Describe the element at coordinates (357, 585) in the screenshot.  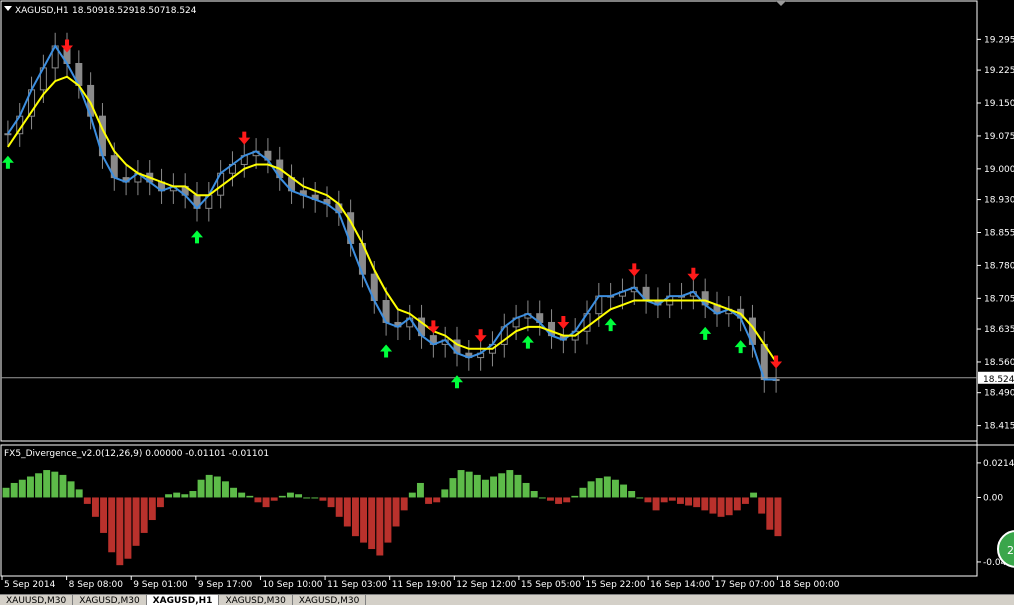
I see `time-tick-label: 11 Sep 03:00` at that location.